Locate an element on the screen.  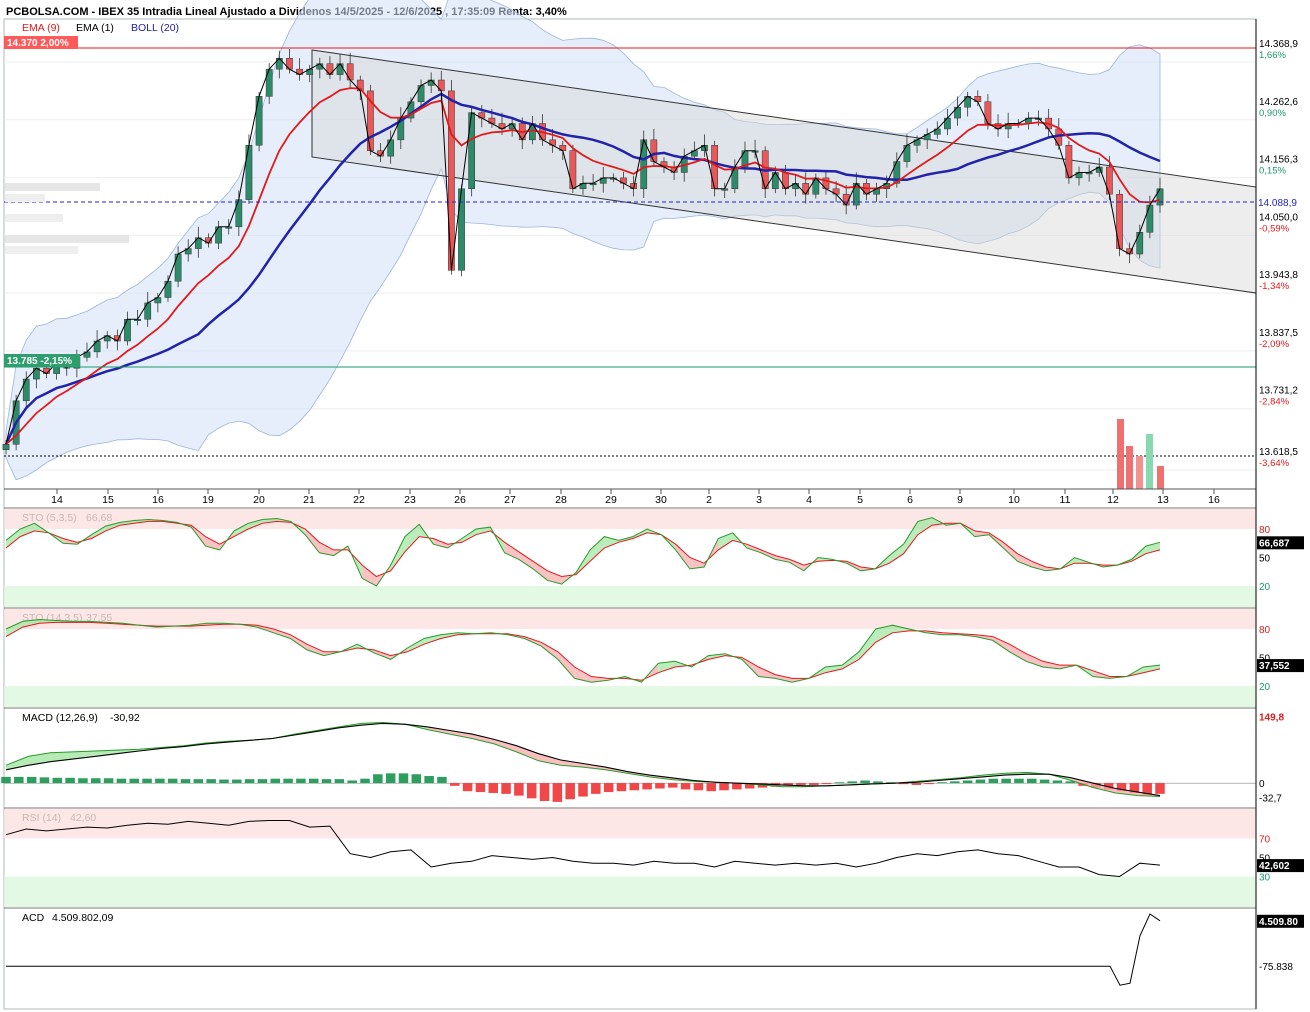
x-tick-label: 28 is located at coordinates (561, 500).